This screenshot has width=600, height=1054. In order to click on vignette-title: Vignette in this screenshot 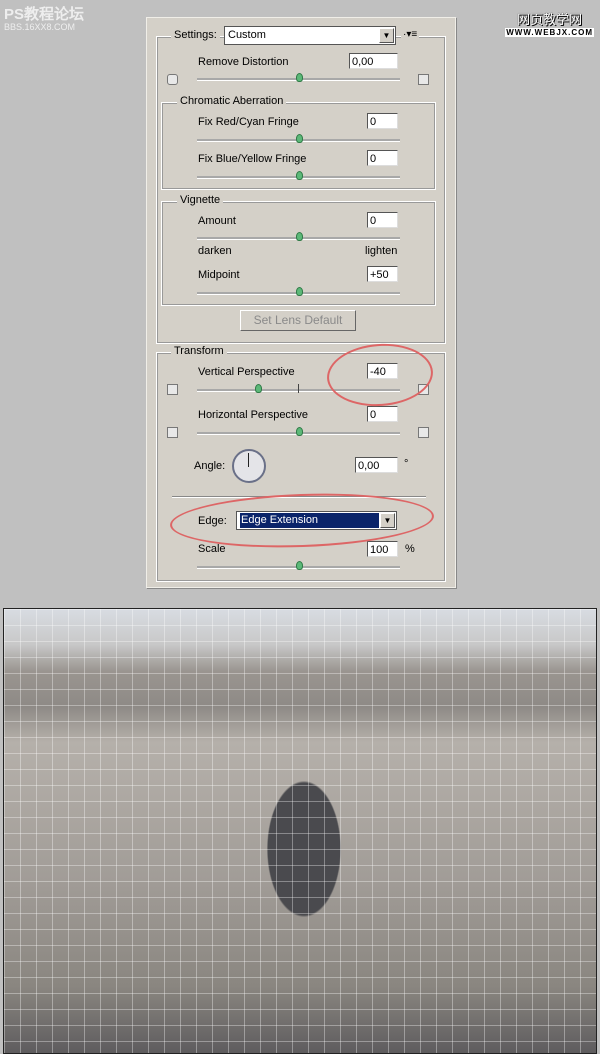, I will do `click(200, 200)`.